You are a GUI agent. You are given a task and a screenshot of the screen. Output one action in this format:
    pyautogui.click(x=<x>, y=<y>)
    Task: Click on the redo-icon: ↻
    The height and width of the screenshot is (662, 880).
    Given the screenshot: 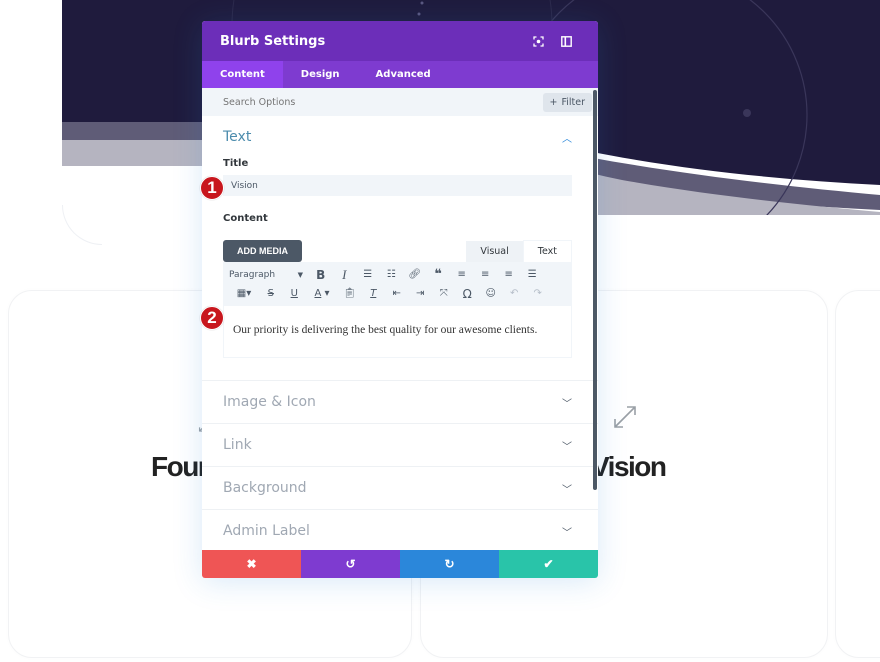 What is the action you would take?
    pyautogui.click(x=449, y=564)
    